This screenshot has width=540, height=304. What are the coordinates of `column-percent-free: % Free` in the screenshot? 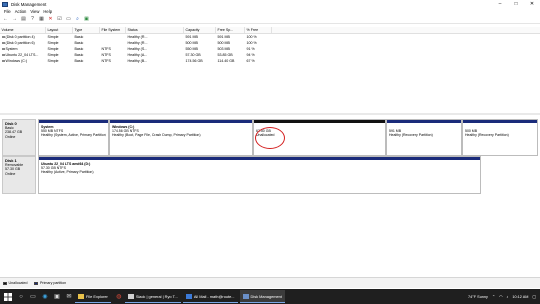 It's located at (258, 30).